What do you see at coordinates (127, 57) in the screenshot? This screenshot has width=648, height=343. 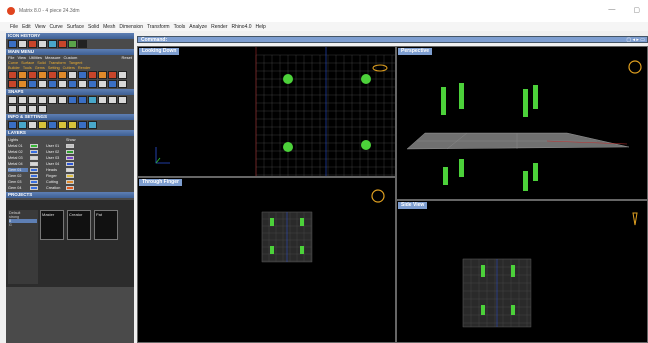 I see `reset-button: Reset` at bounding box center [127, 57].